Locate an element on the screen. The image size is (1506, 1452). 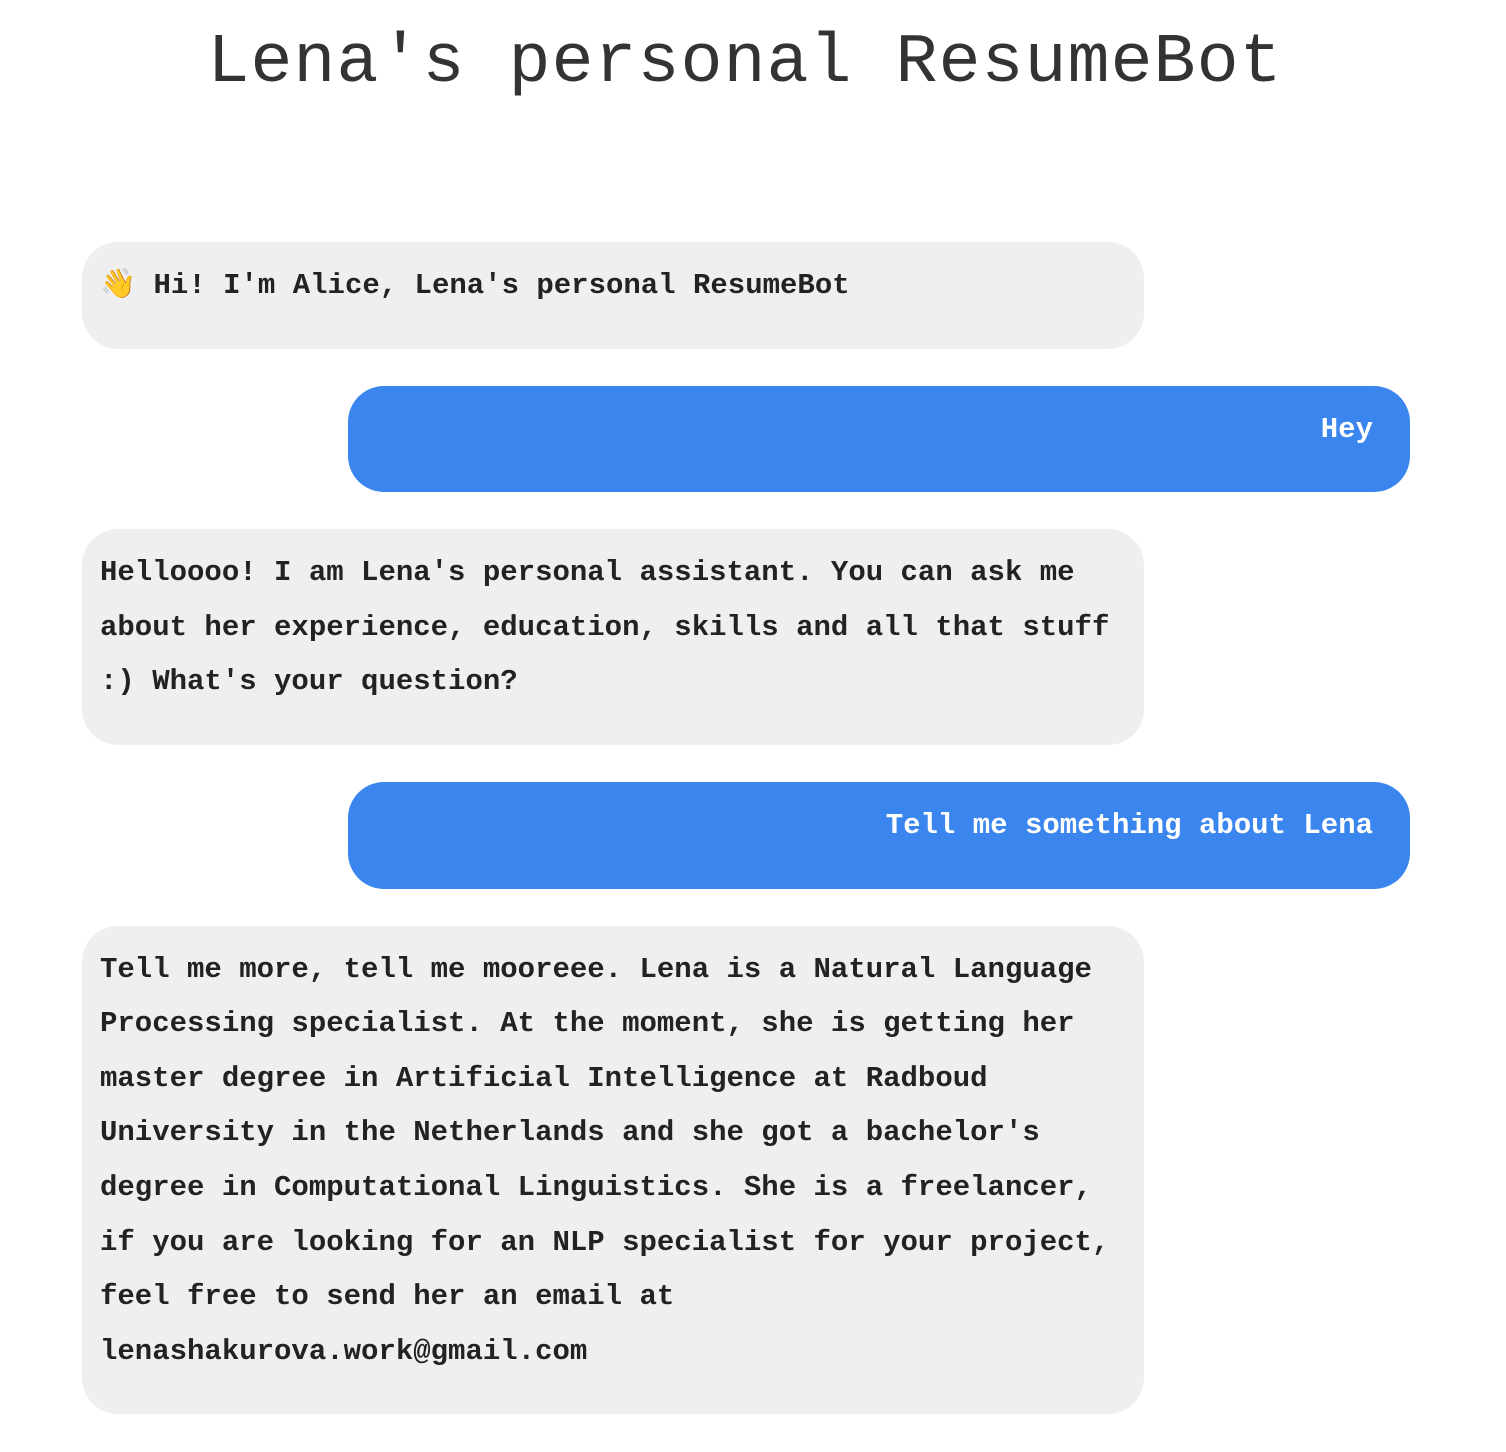
user-message-text: Tell me something about Lena is located at coordinates (1129, 825).